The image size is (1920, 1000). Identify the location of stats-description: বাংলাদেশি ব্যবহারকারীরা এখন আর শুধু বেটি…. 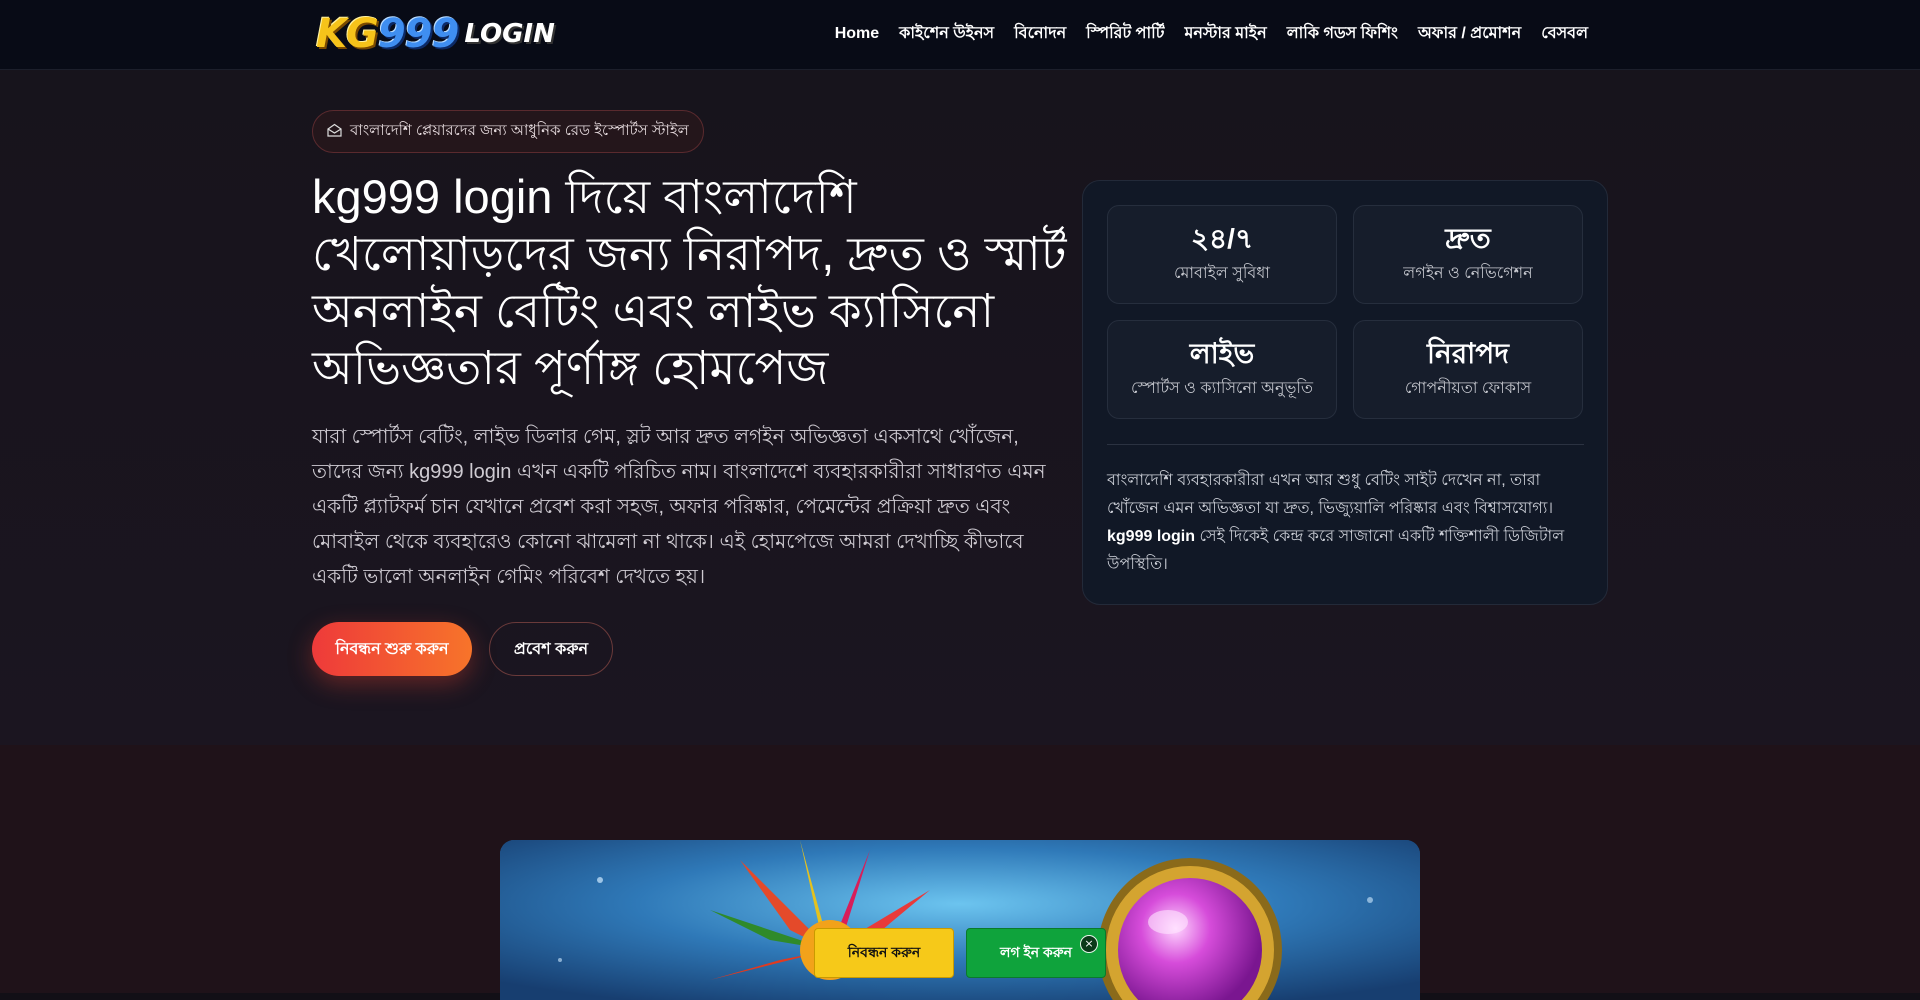
(1345, 523).